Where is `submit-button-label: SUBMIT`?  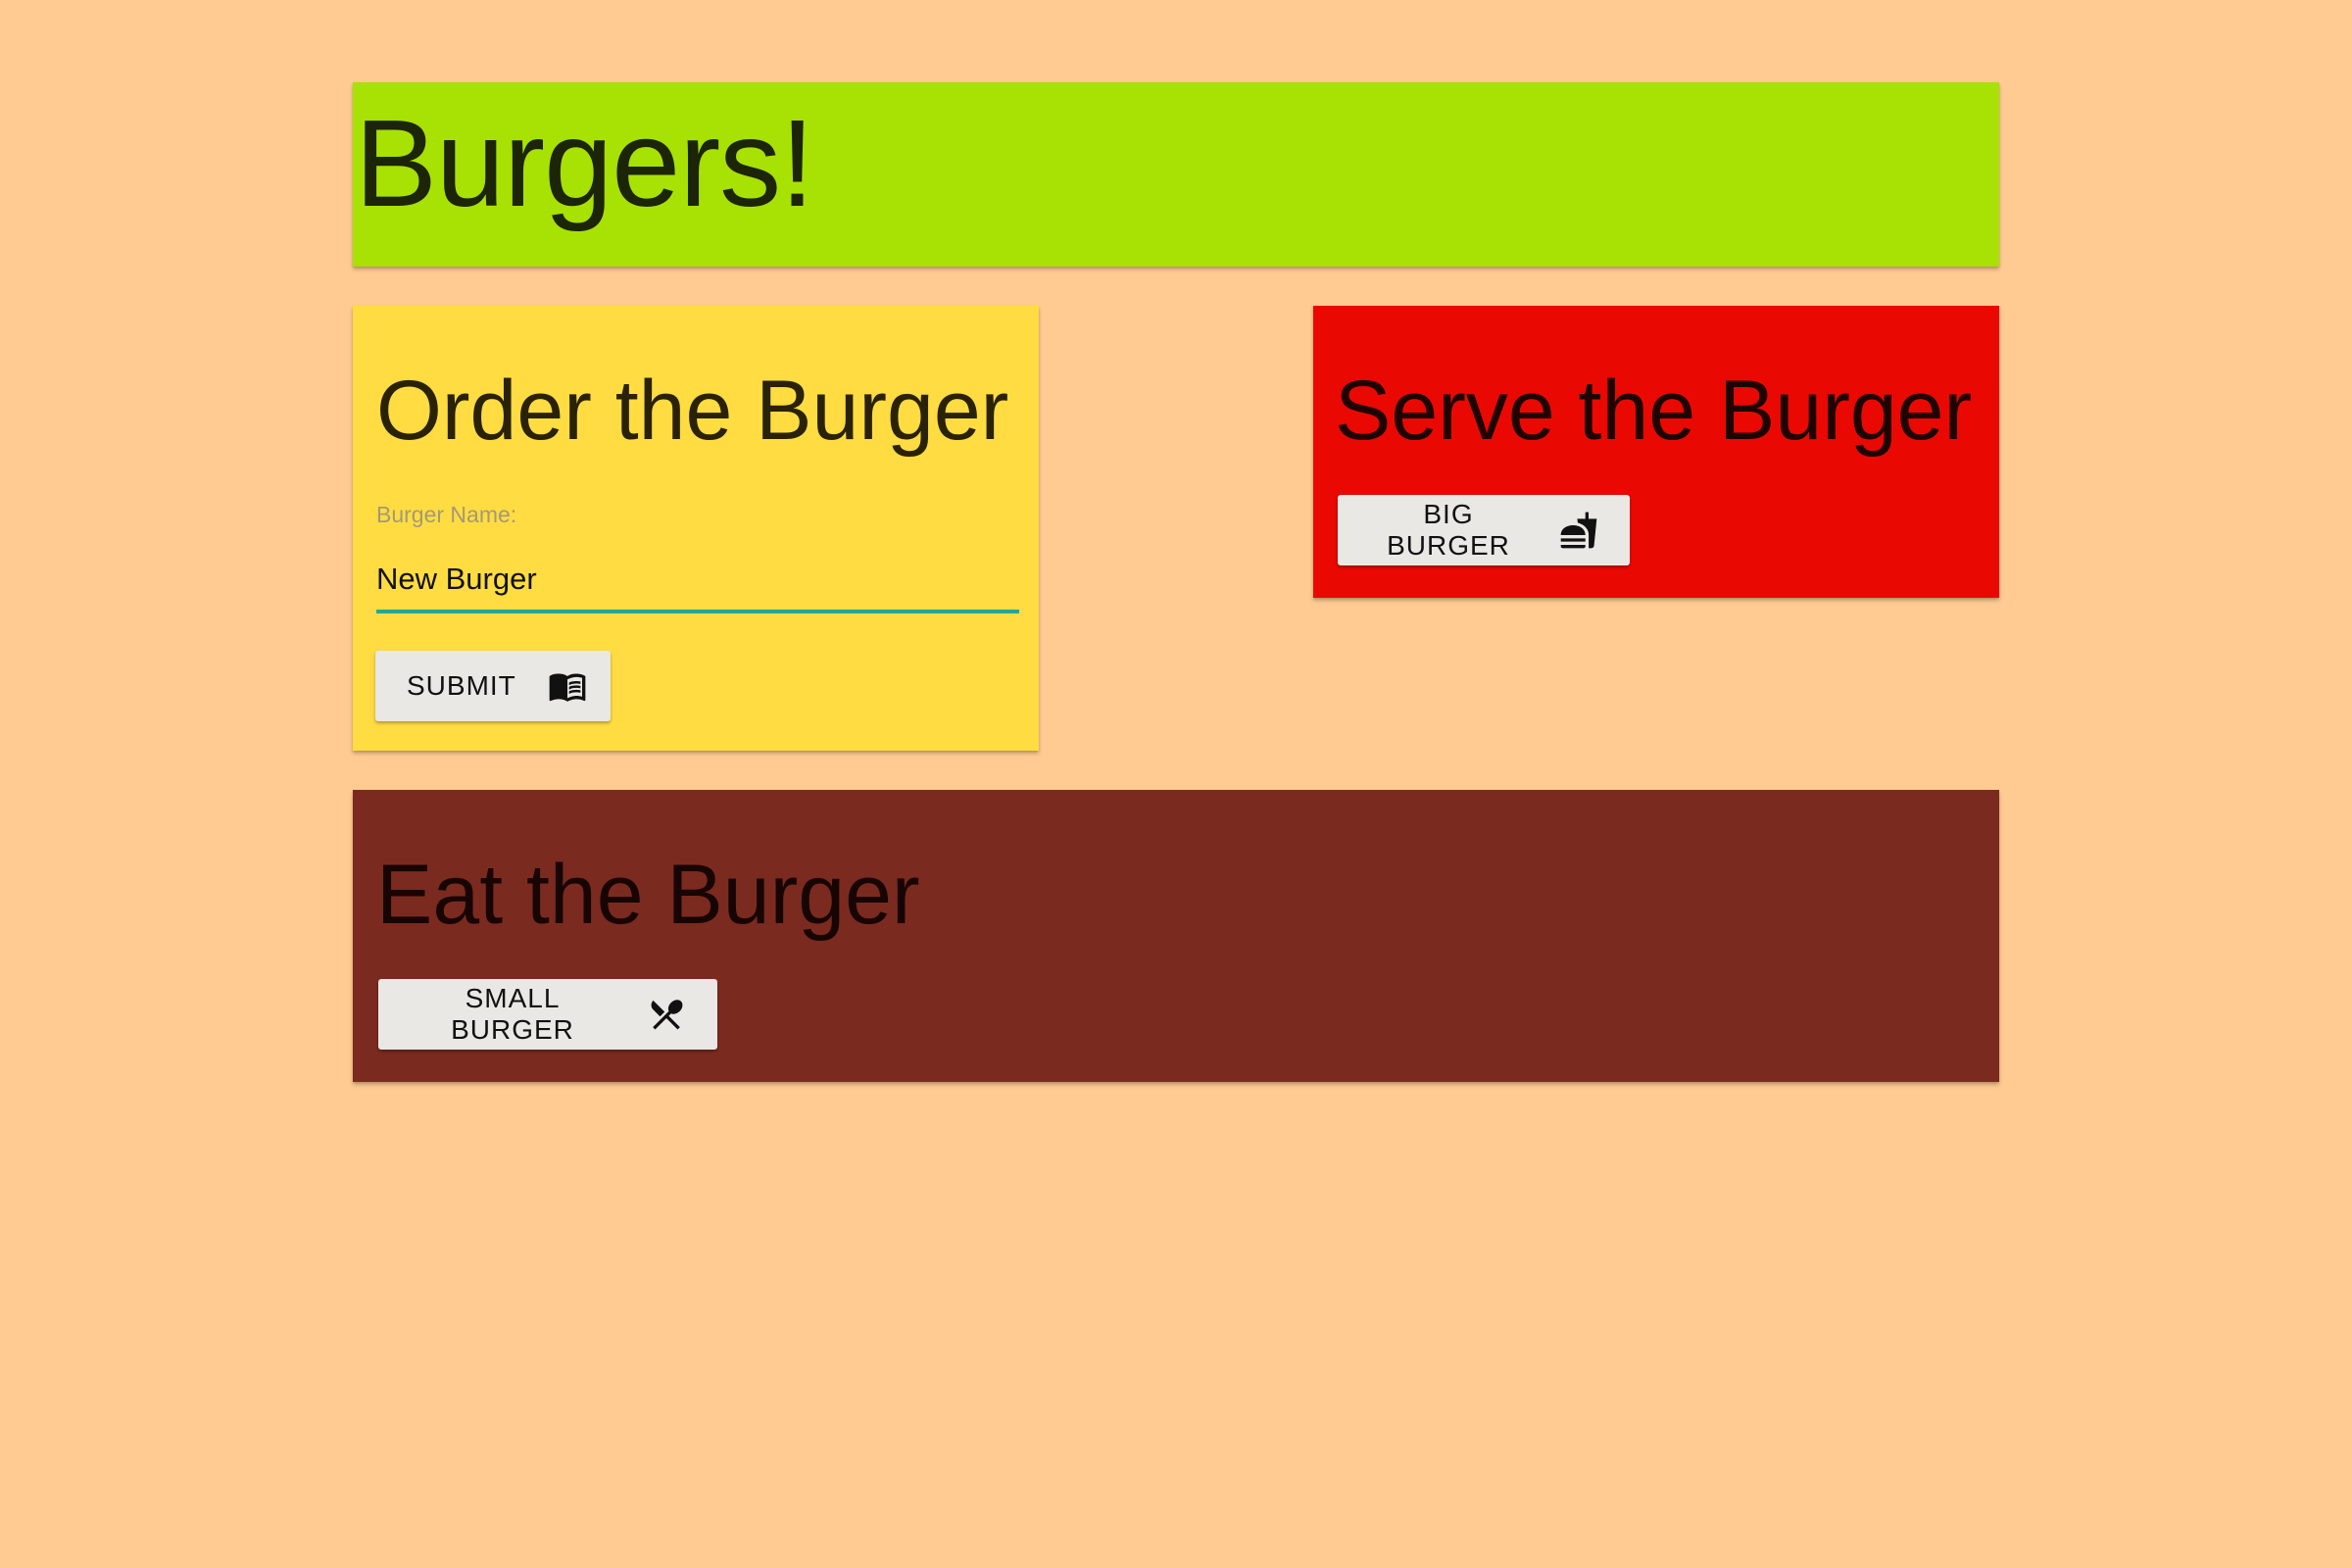
submit-button-label: SUBMIT is located at coordinates (461, 685).